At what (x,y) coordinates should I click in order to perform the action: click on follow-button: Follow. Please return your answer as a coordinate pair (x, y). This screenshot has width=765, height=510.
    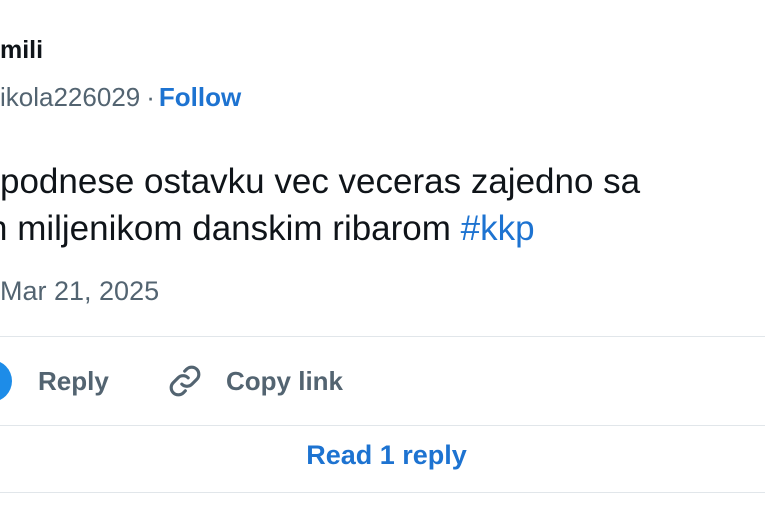
    Looking at the image, I should click on (200, 97).